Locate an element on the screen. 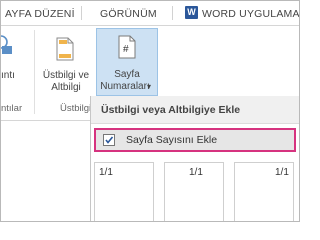 Image resolution: width=320 pixels, height=240 pixels. header-footer-label-line2: Altbilgi is located at coordinates (66, 87).